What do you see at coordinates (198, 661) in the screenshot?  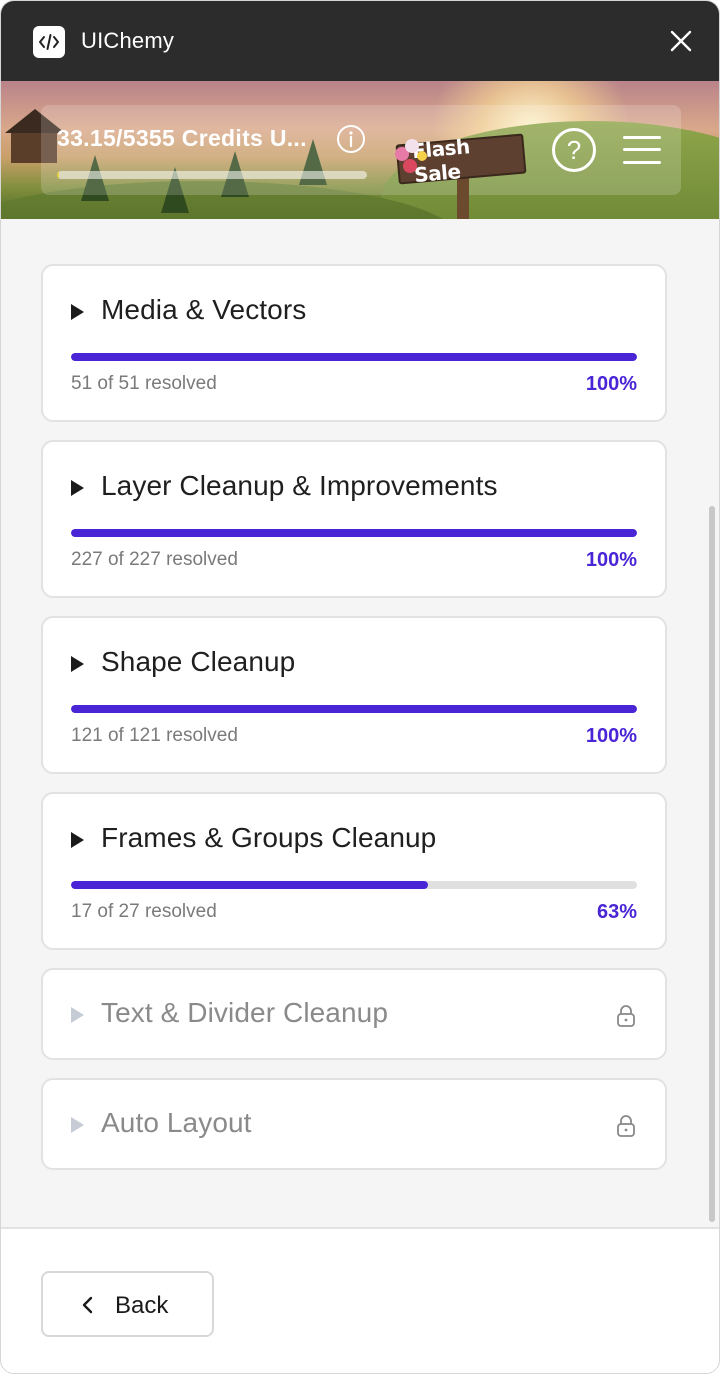 I see `section-title: Shape Cleanup` at bounding box center [198, 661].